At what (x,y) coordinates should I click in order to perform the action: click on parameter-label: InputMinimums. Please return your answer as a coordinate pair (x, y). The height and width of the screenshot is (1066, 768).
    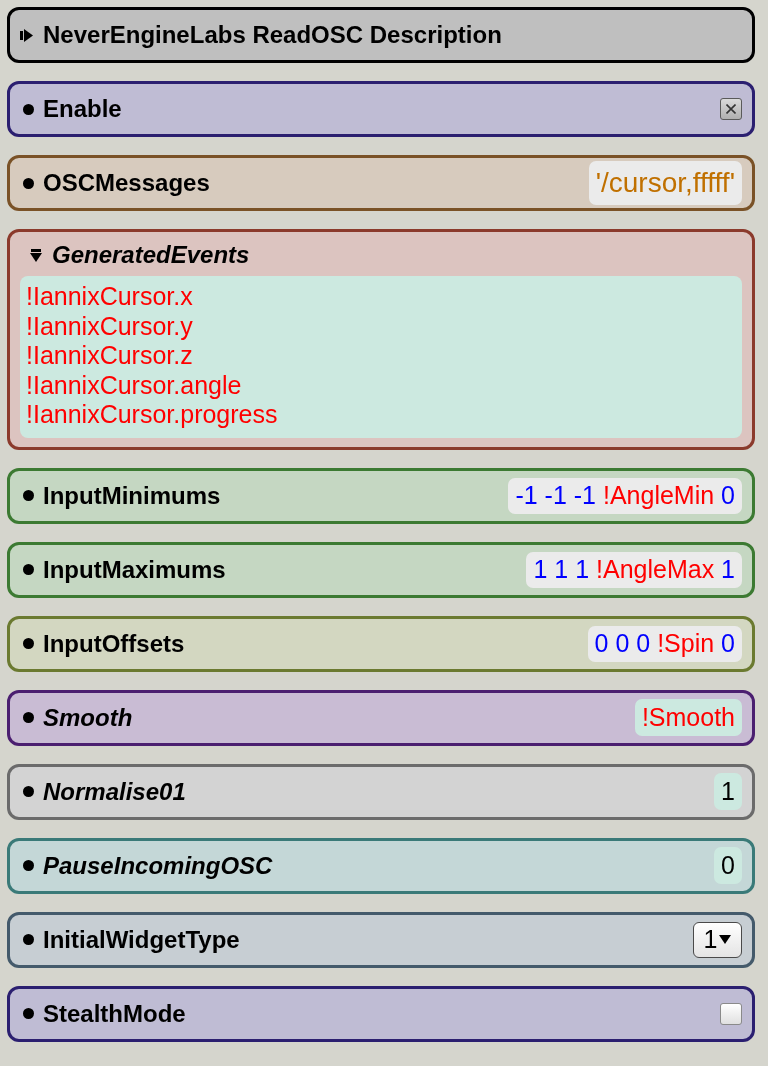
    Looking at the image, I should click on (132, 495).